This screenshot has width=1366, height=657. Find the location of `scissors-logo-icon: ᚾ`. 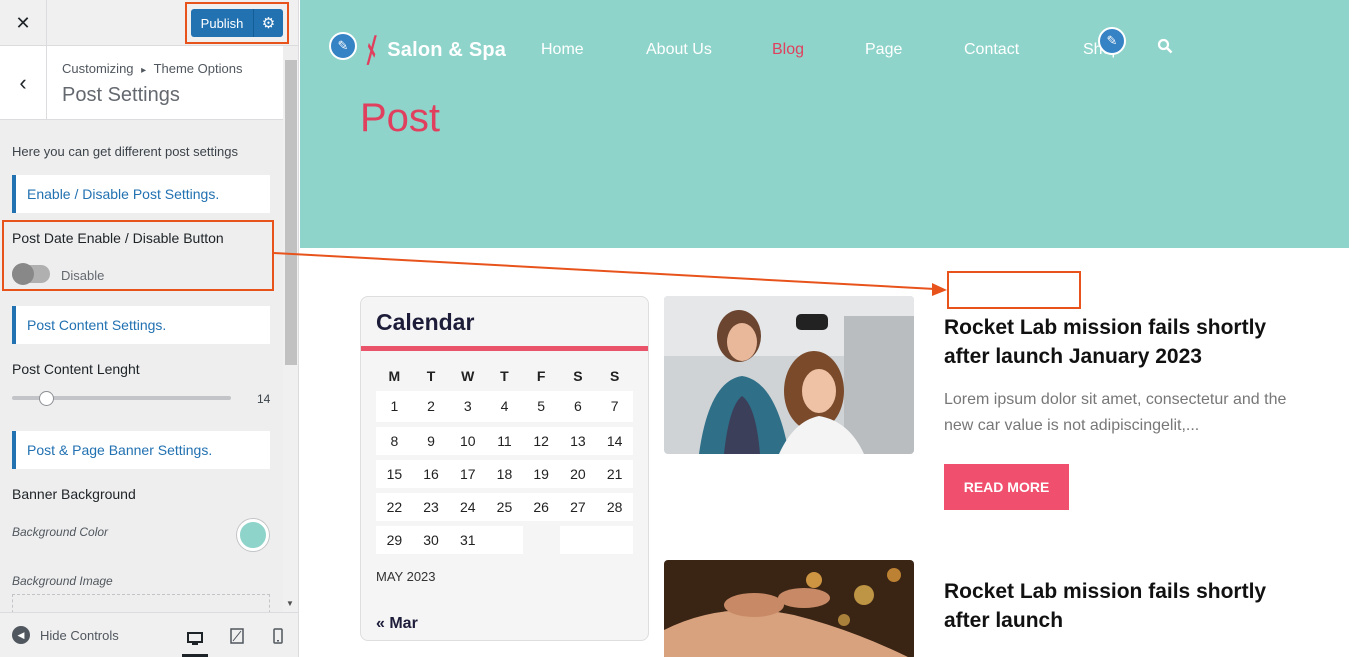

scissors-logo-icon: ᚾ is located at coordinates (372, 50).